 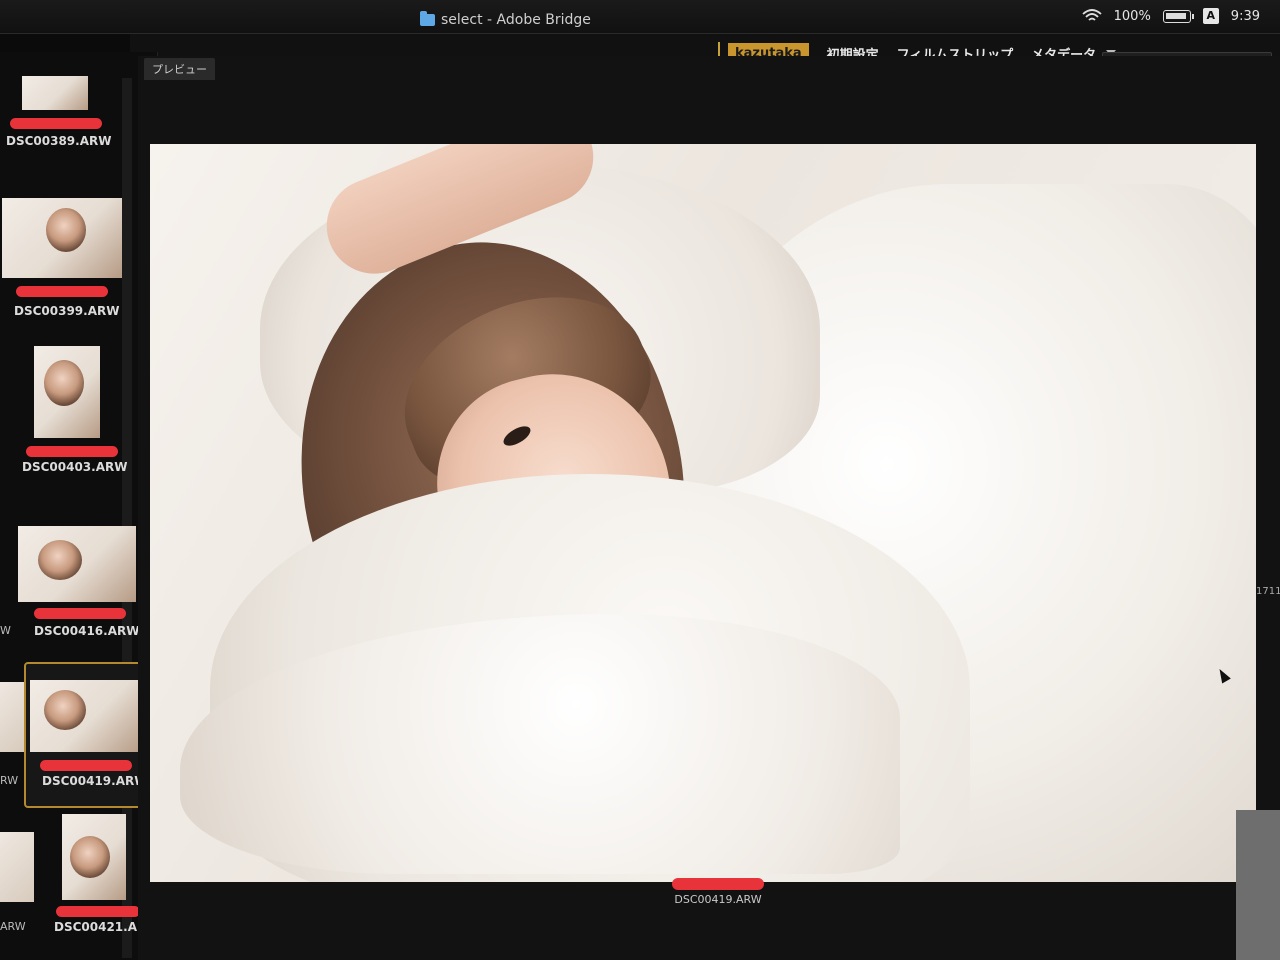 I want to click on right-edge-panel, so click(x=1258, y=885).